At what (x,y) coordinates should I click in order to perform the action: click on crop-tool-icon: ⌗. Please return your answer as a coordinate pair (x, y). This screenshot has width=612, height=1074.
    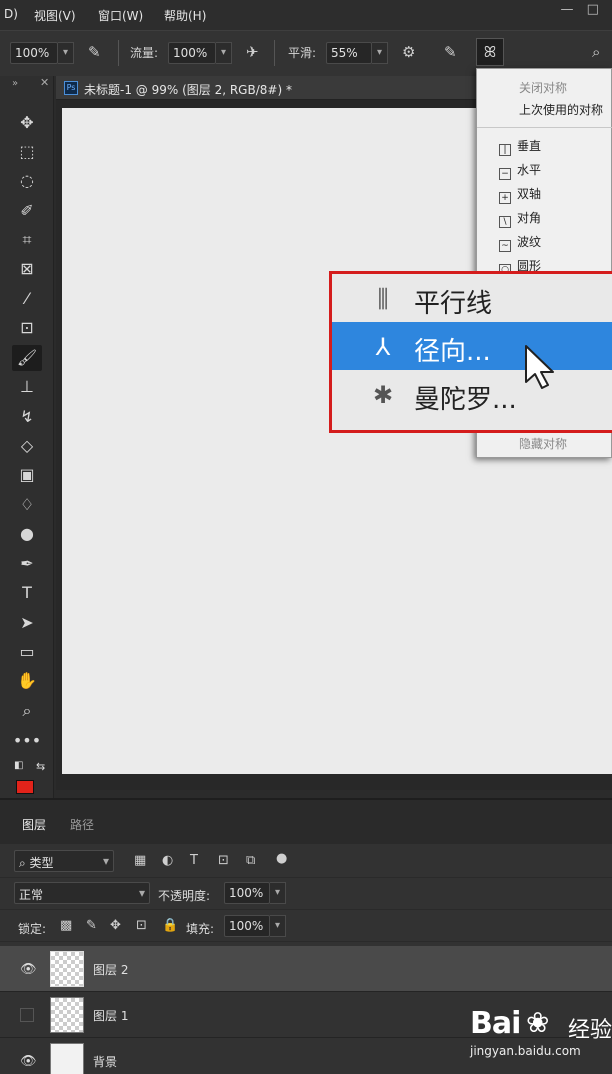
    Looking at the image, I should click on (27, 240).